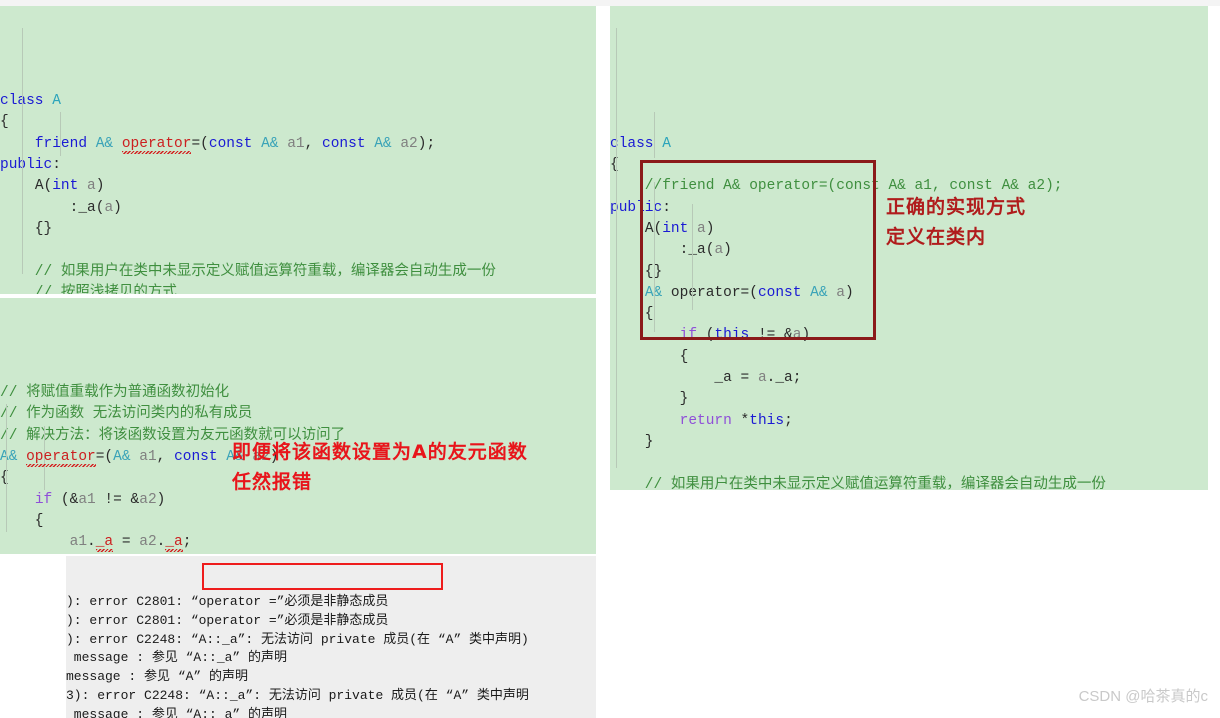  I want to click on code-token: return, so click(705, 420).